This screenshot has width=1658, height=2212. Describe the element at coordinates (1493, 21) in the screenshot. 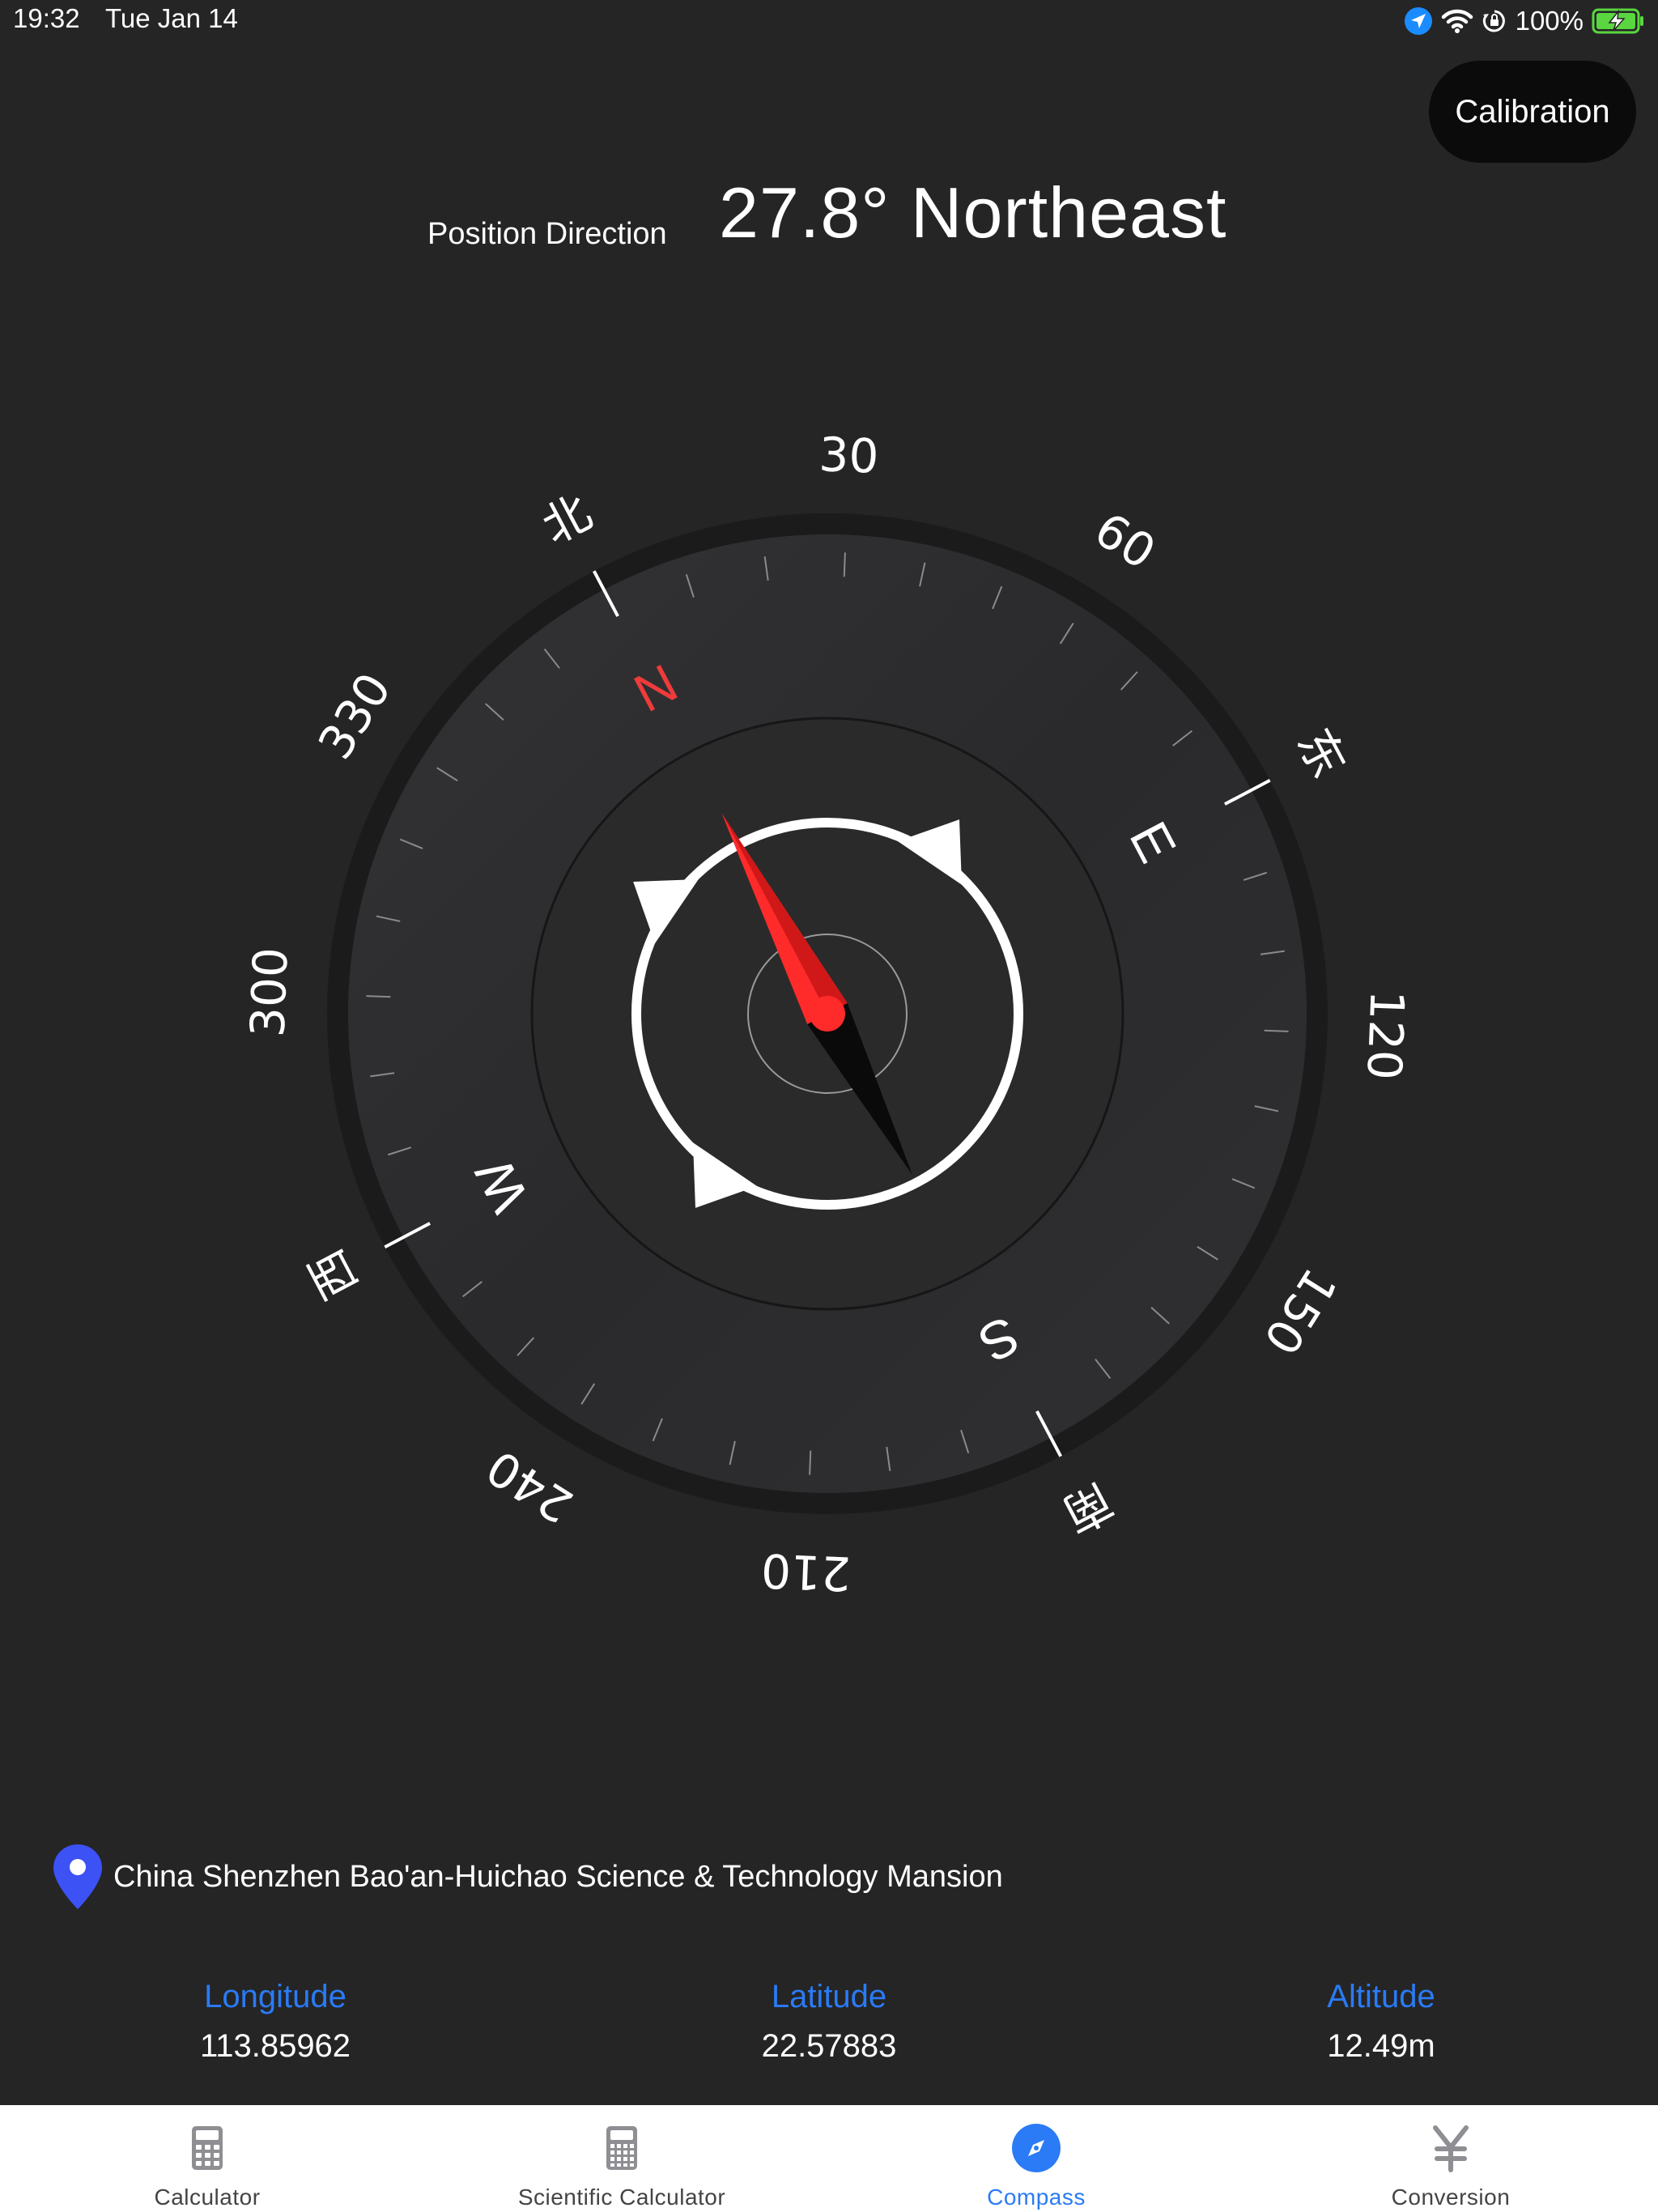

I see `orientation-lock-icon` at that location.